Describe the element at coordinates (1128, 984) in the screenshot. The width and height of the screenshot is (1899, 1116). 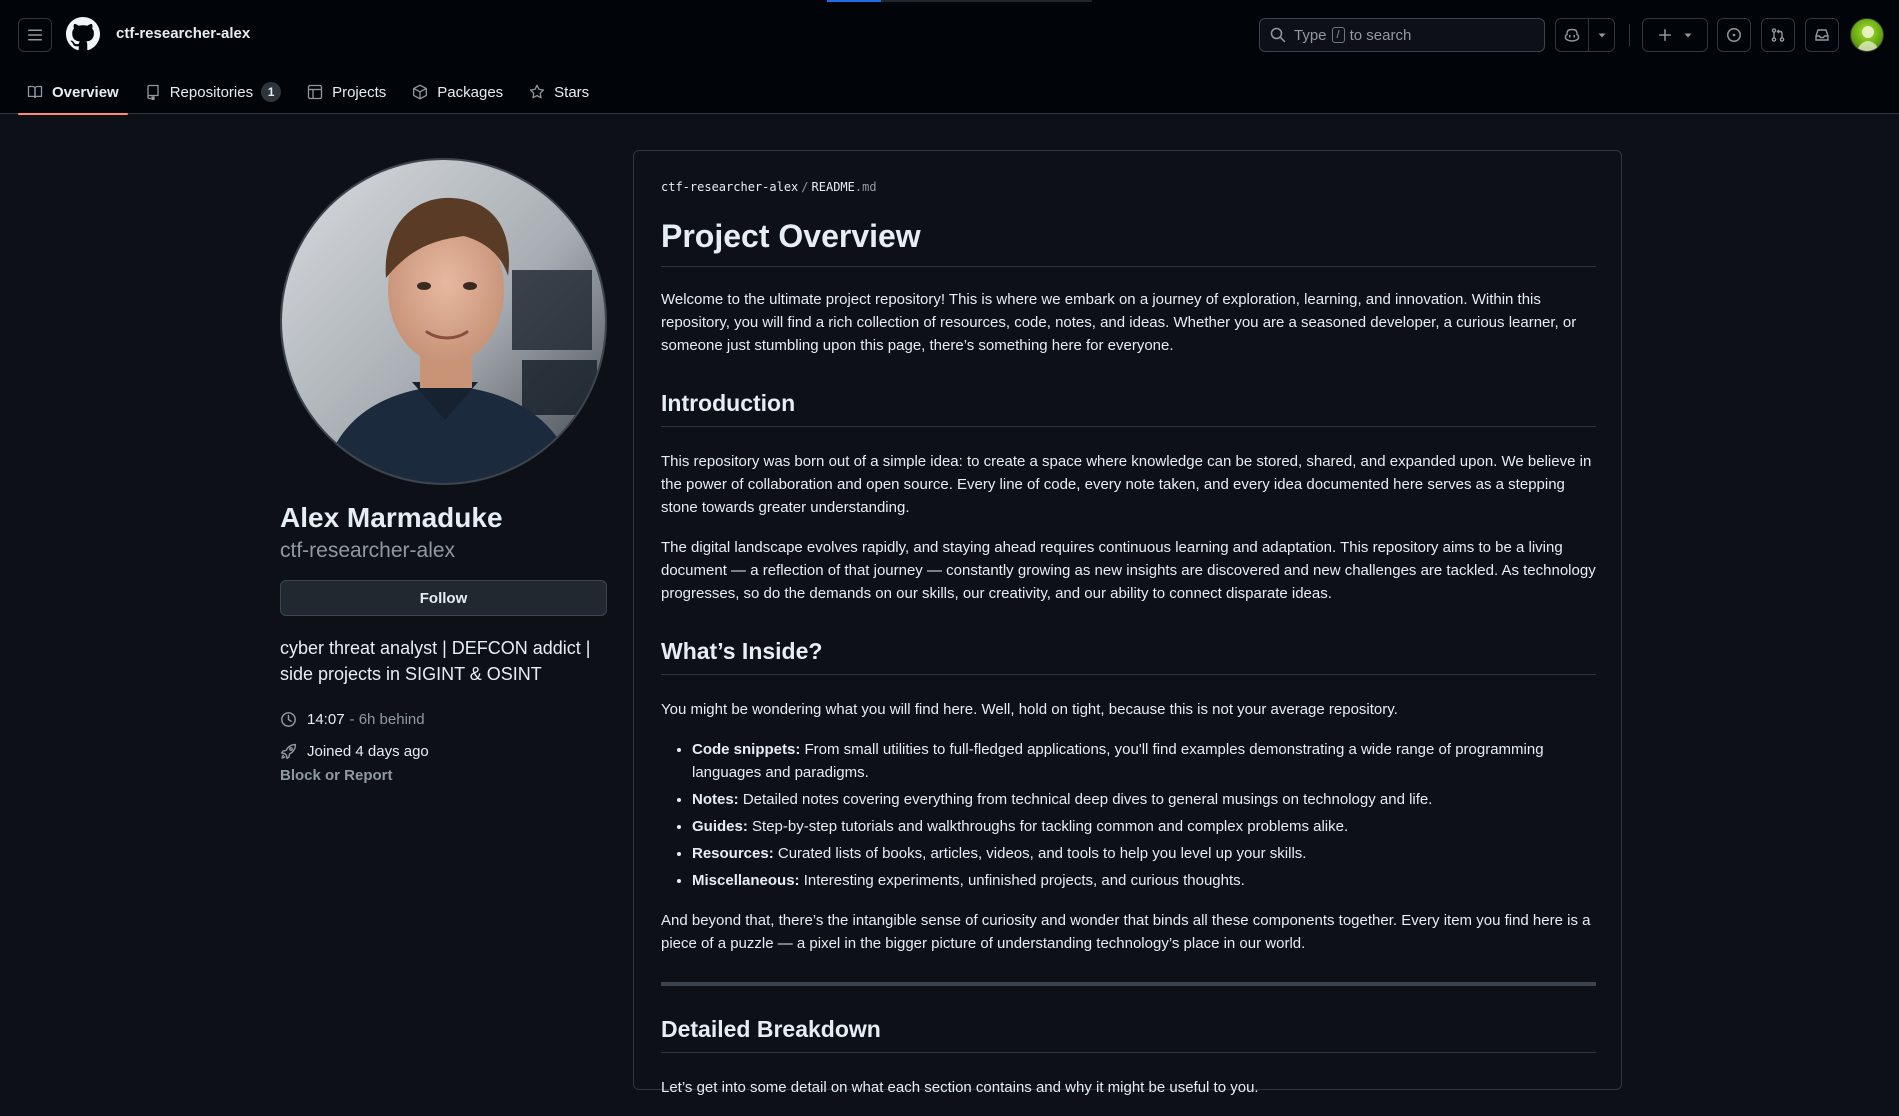
I see `horizontal-rule` at that location.